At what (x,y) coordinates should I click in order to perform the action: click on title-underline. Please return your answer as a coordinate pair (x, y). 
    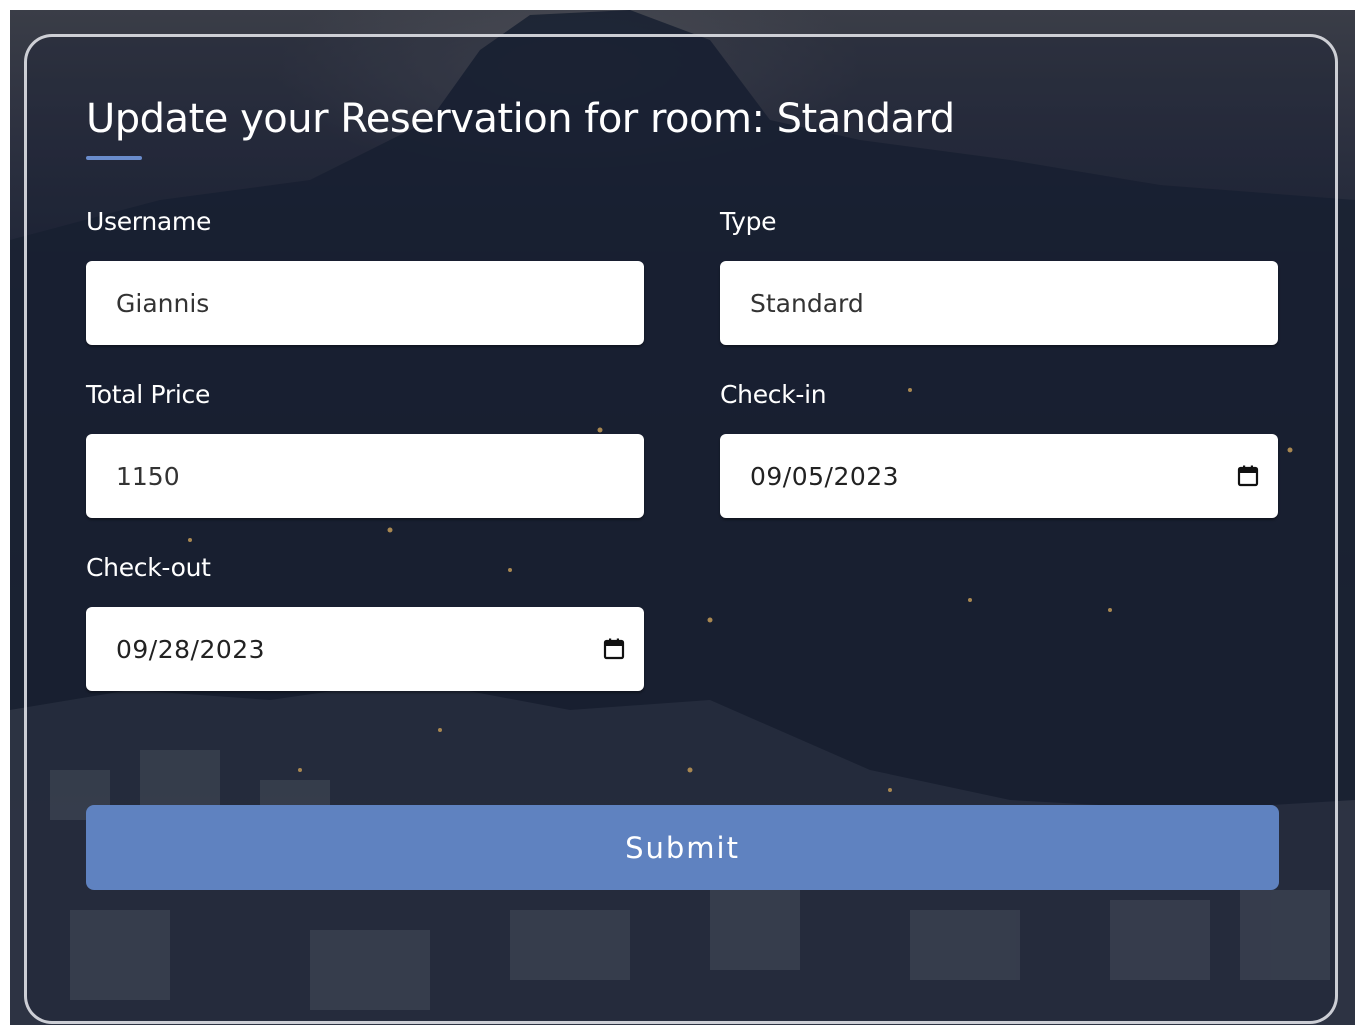
    Looking at the image, I should click on (114, 158).